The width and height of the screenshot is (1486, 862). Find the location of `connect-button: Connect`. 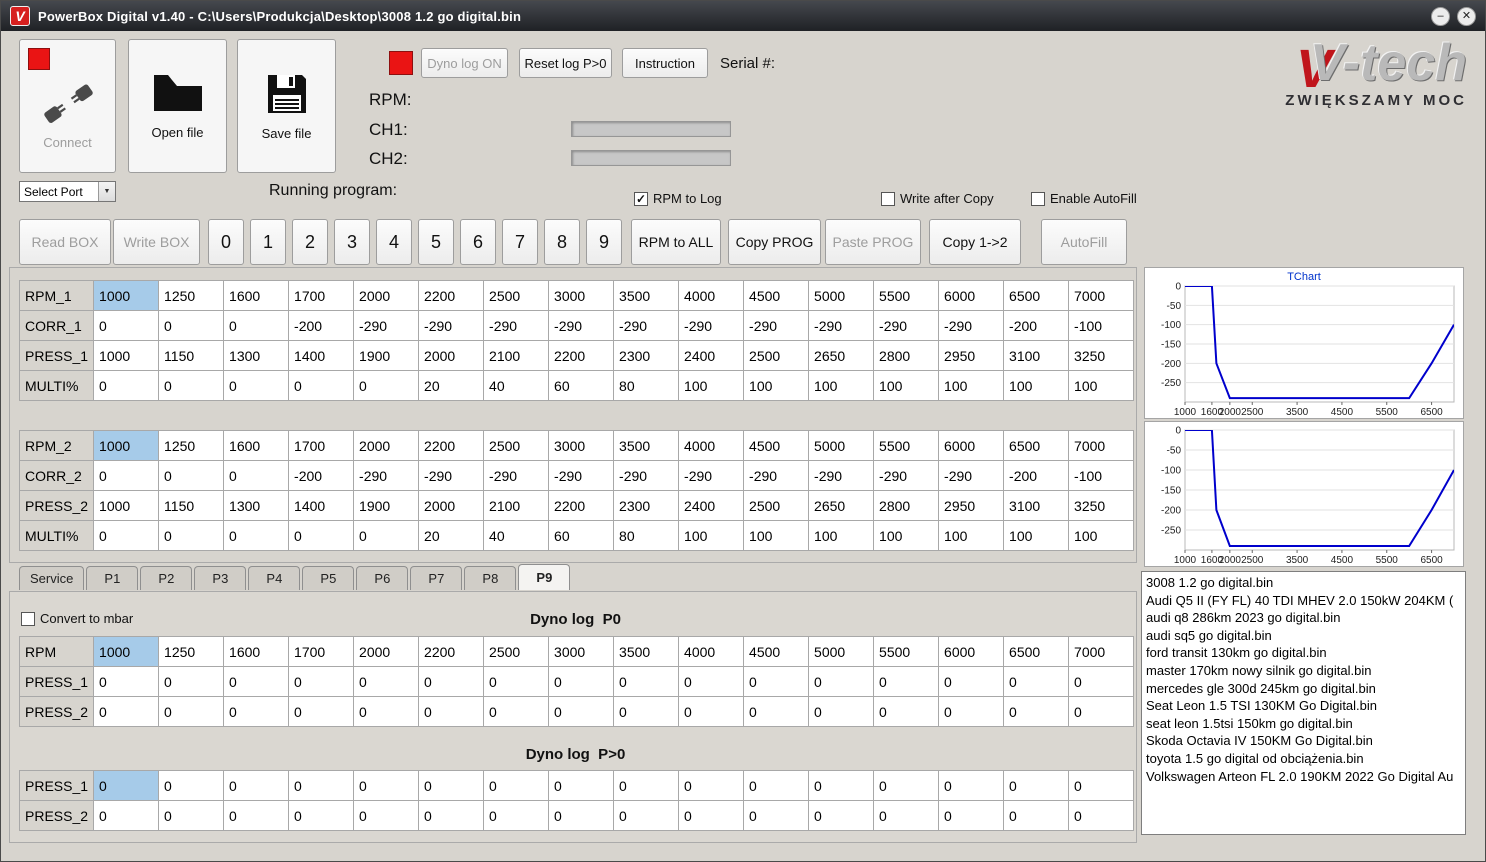

connect-button: Connect is located at coordinates (67, 106).